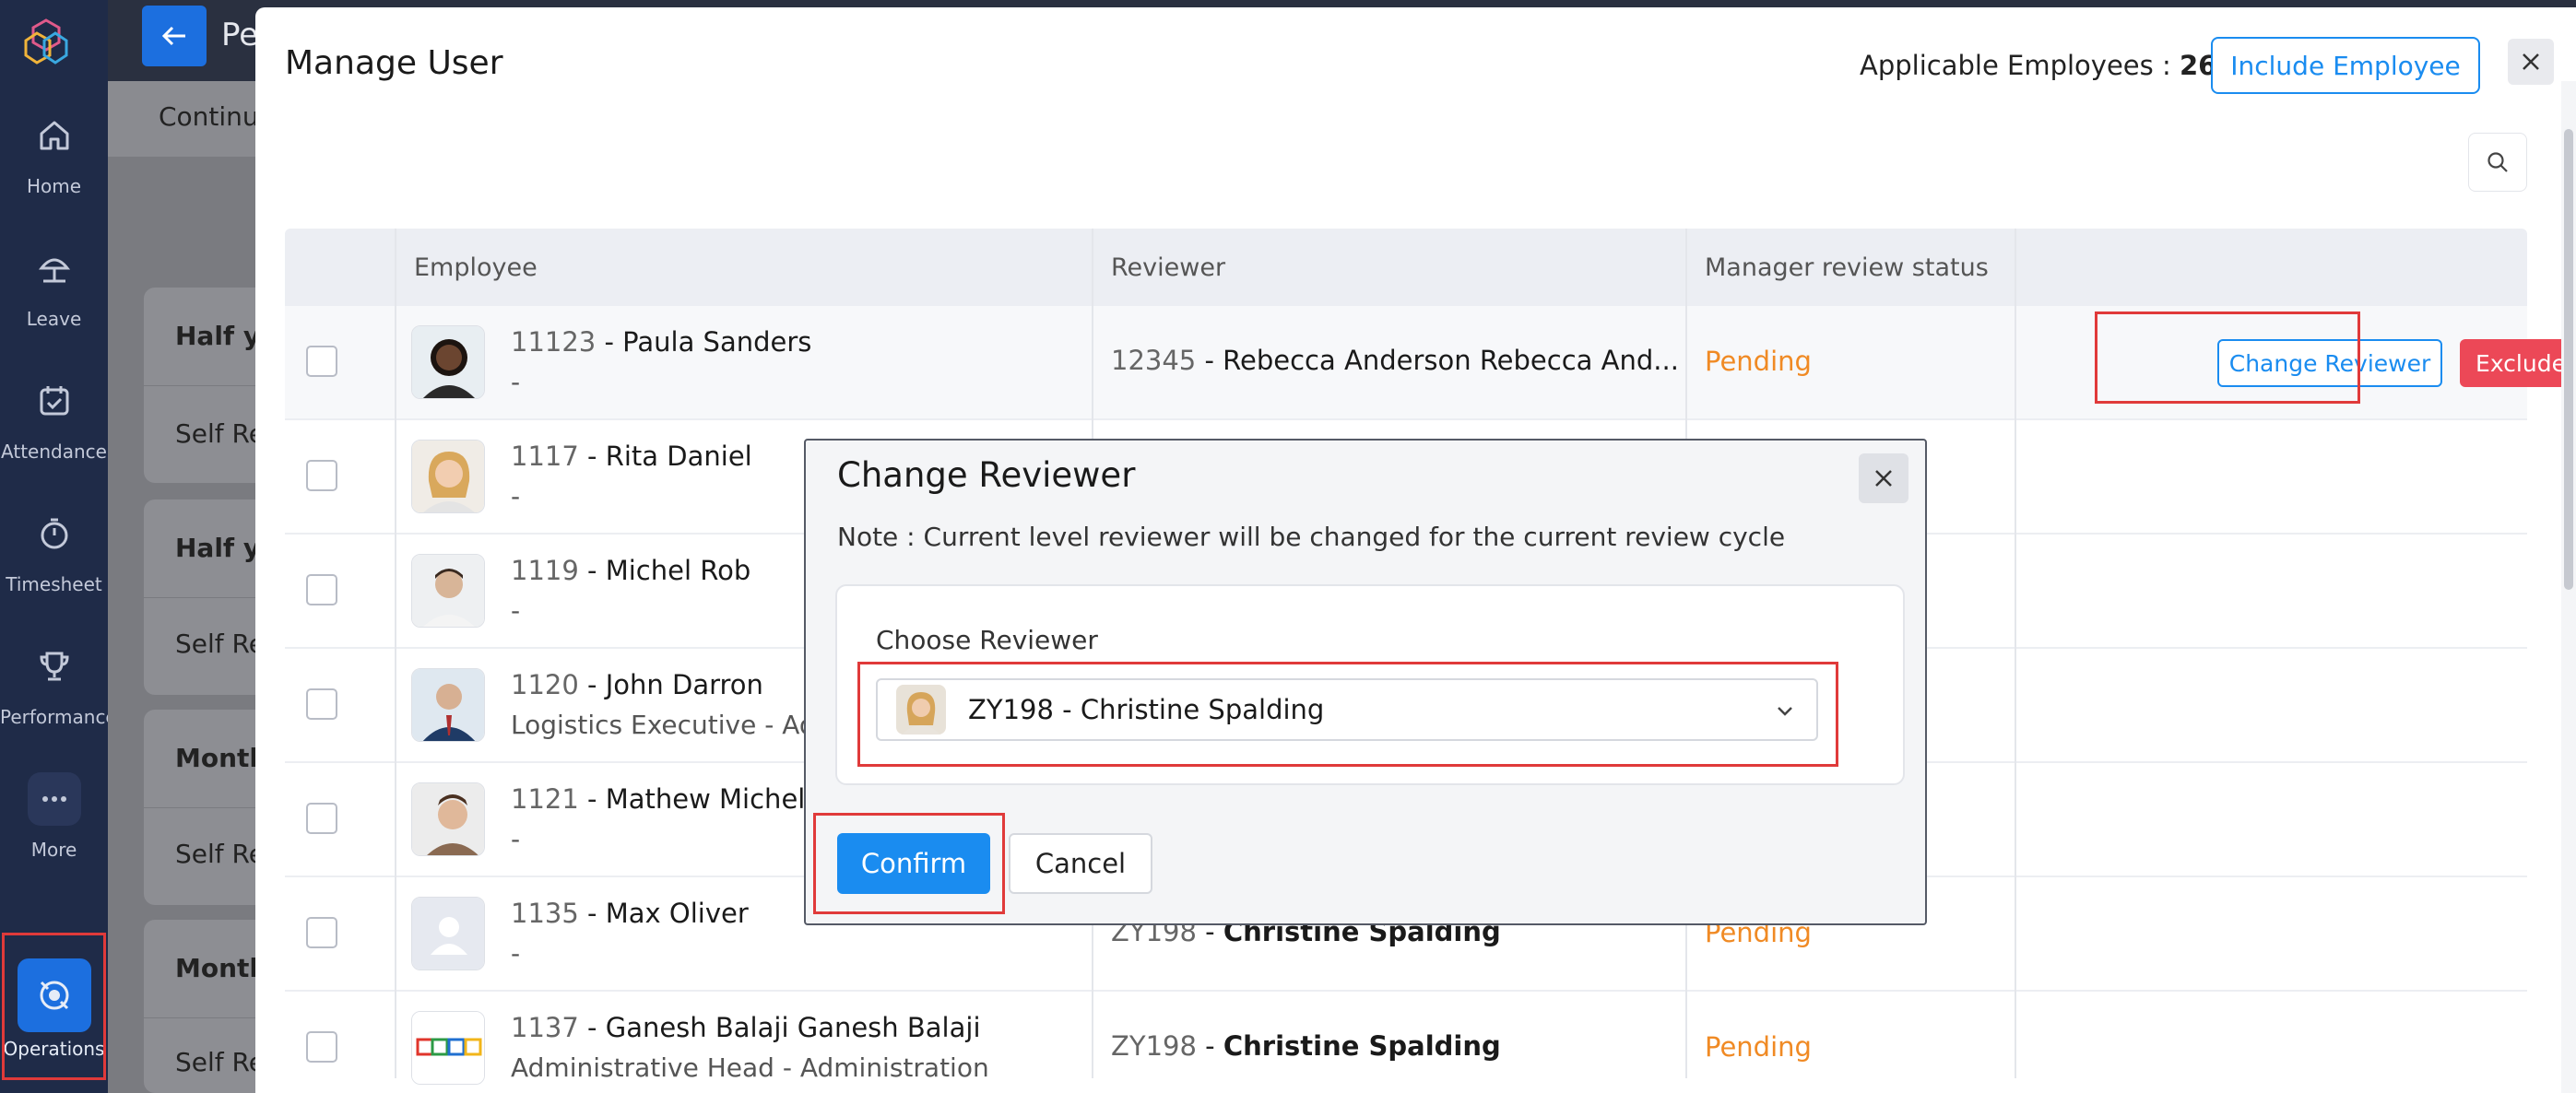  What do you see at coordinates (54, 567) in the screenshot?
I see `nav-timesheet: Timesheet` at bounding box center [54, 567].